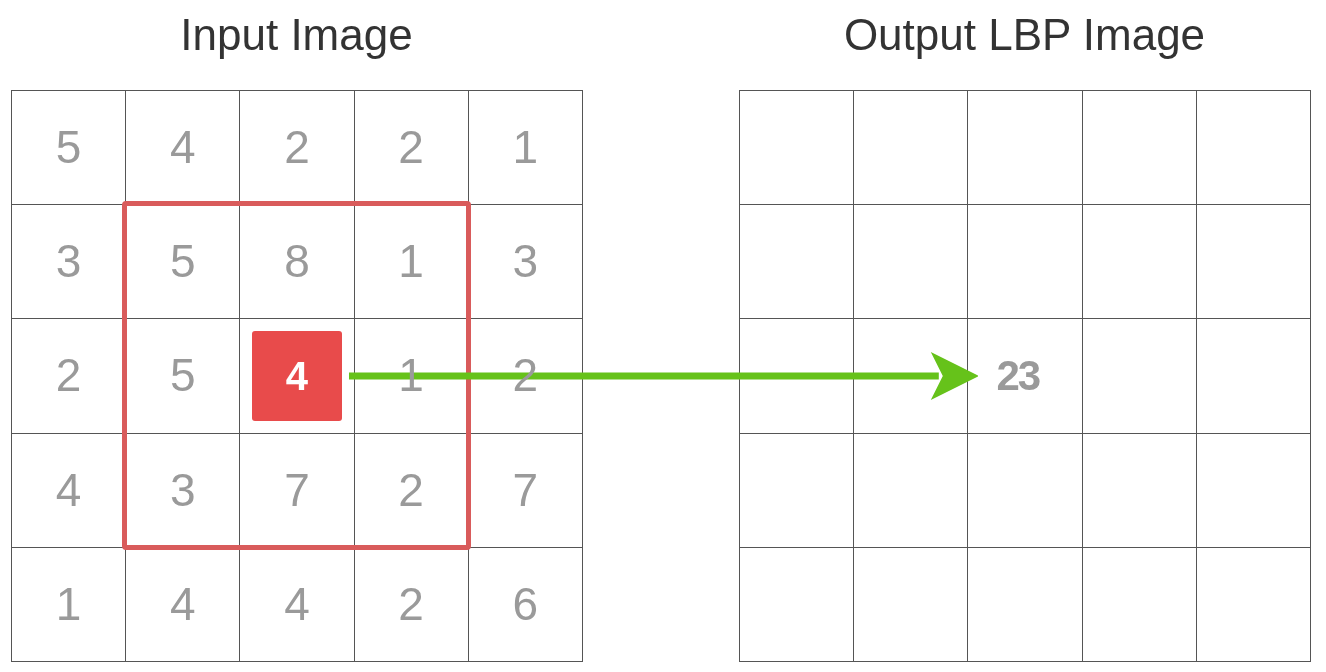 The width and height of the screenshot is (1326, 672). What do you see at coordinates (297, 262) in the screenshot?
I see `pixel-value: 8` at bounding box center [297, 262].